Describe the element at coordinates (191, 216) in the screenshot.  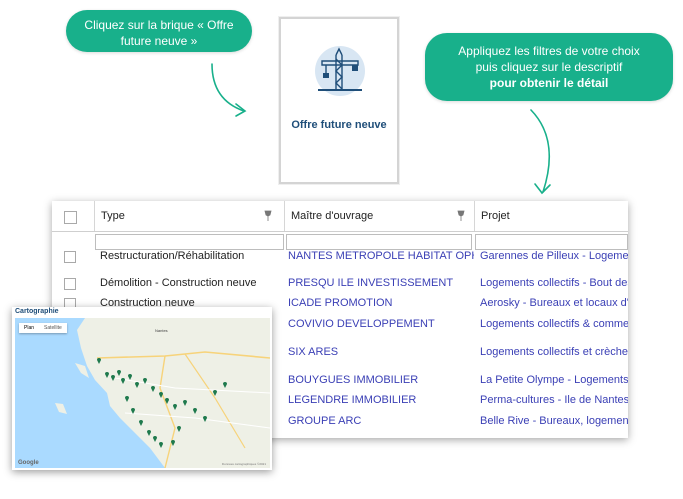
I see `column-header-type: Type` at that location.